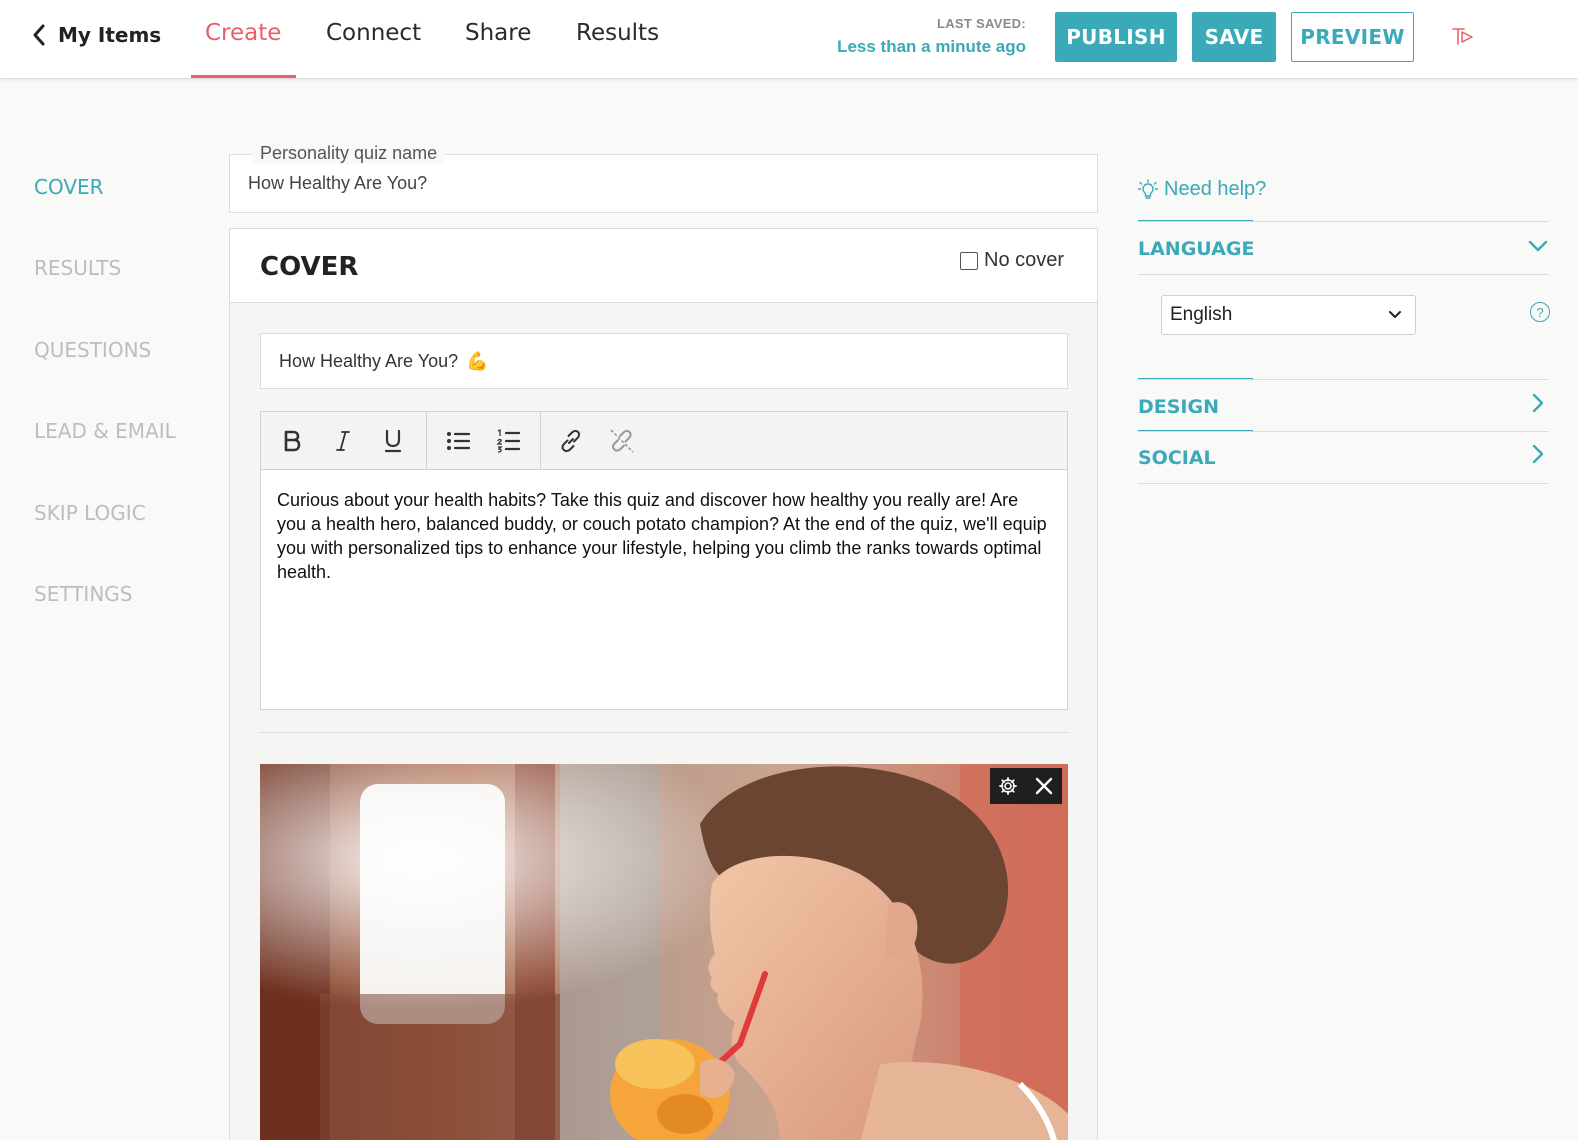 Image resolution: width=1578 pixels, height=1140 pixels. What do you see at coordinates (1044, 786) in the screenshot?
I see `close-icon` at bounding box center [1044, 786].